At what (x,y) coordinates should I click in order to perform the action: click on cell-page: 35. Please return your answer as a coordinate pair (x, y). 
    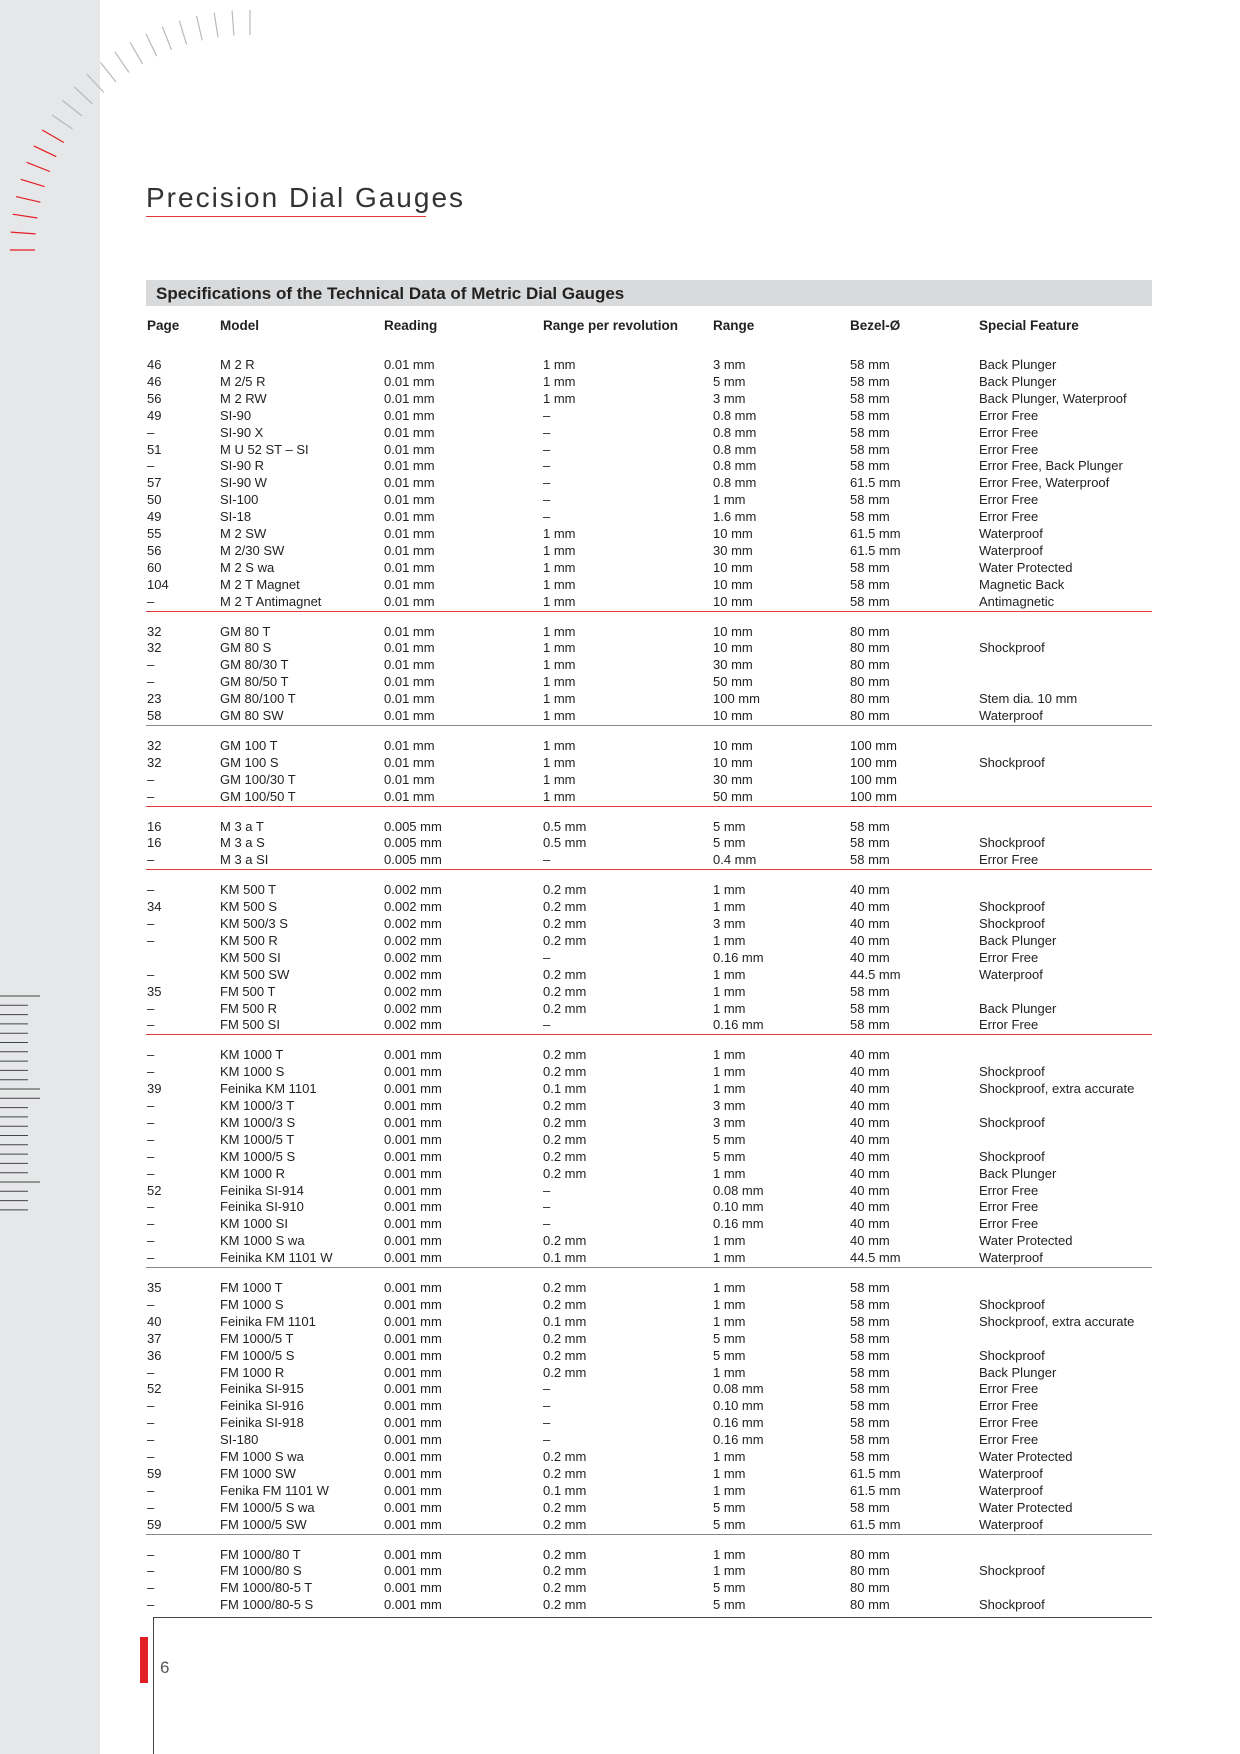
    Looking at the image, I should click on (154, 1287).